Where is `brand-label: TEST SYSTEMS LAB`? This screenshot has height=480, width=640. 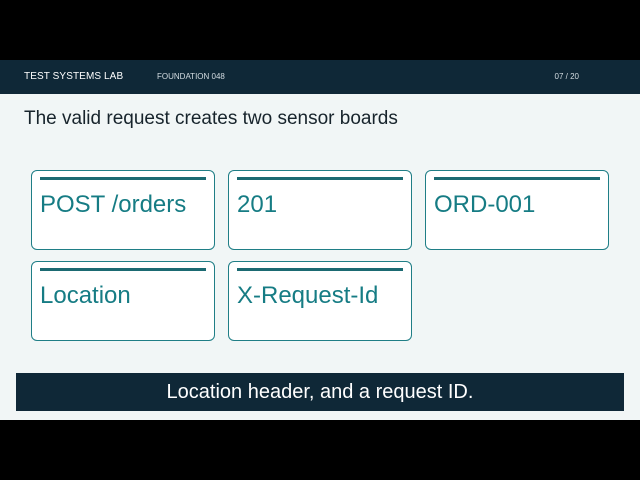
brand-label: TEST SYSTEMS LAB is located at coordinates (74, 76).